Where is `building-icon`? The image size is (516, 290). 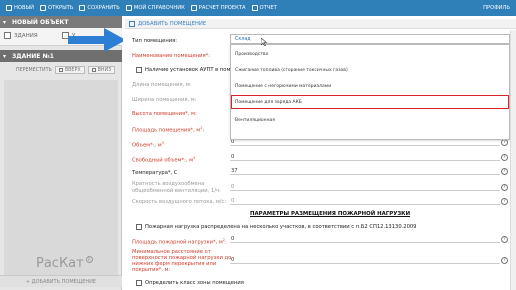
building-icon is located at coordinates (7, 35).